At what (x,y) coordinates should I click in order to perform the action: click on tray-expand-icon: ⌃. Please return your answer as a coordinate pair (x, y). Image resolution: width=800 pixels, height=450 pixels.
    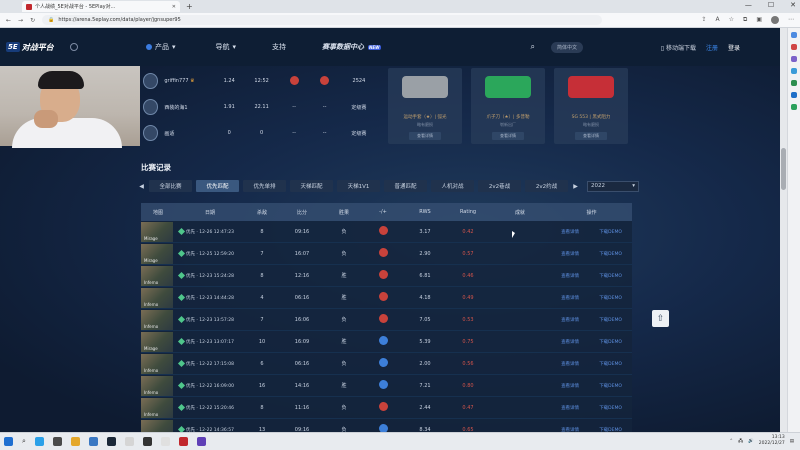
    Looking at the image, I should click on (731, 441).